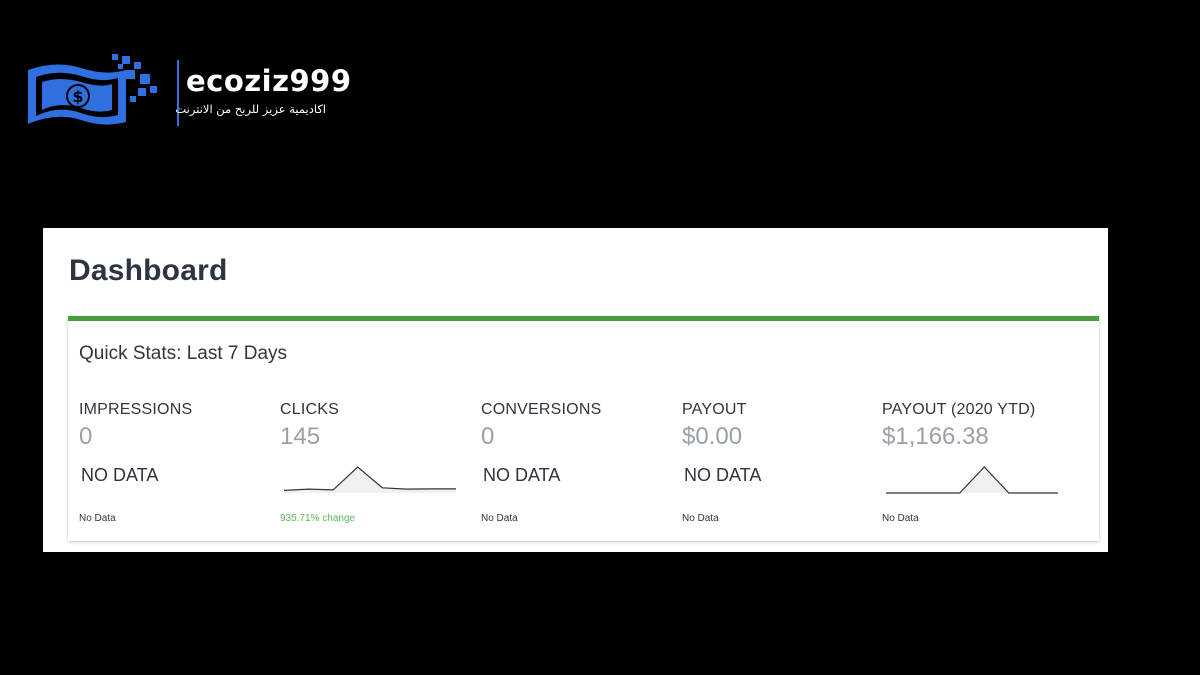 Image resolution: width=1200 pixels, height=675 pixels. Describe the element at coordinates (712, 436) in the screenshot. I see `stat-value: $0.00` at that location.